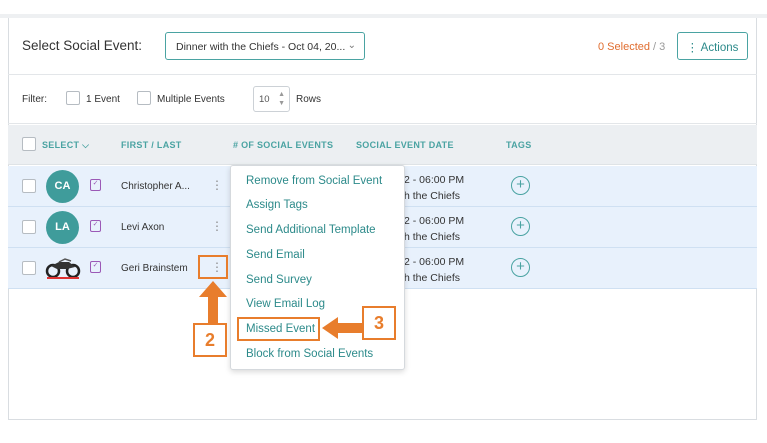  Describe the element at coordinates (144, 98) in the screenshot. I see `filter-multiple-events-checkbox` at that location.